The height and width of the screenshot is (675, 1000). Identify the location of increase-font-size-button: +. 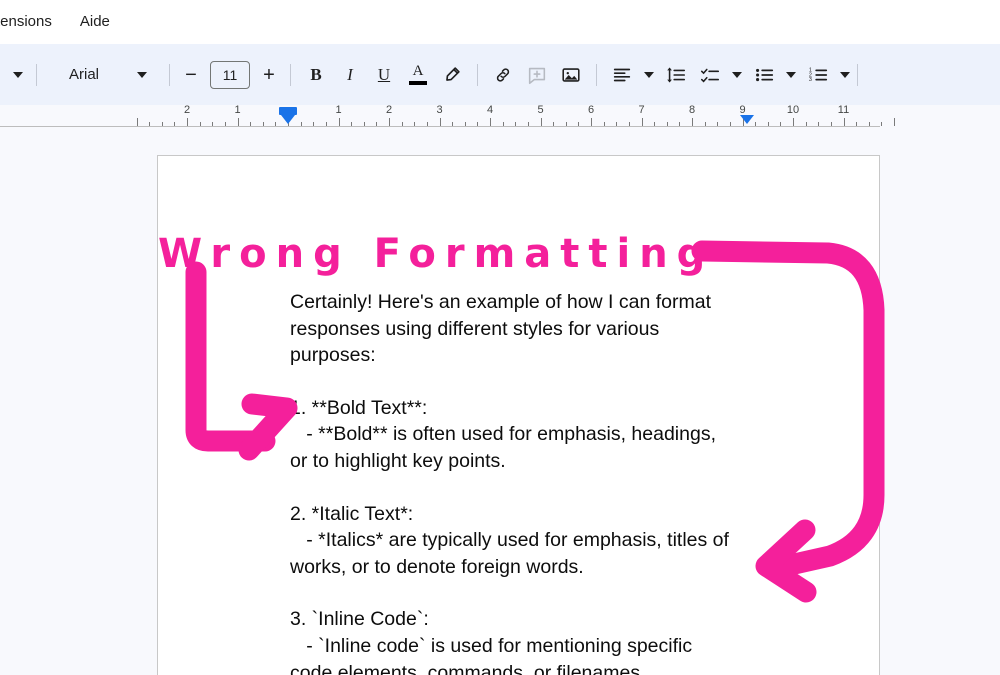
(269, 75).